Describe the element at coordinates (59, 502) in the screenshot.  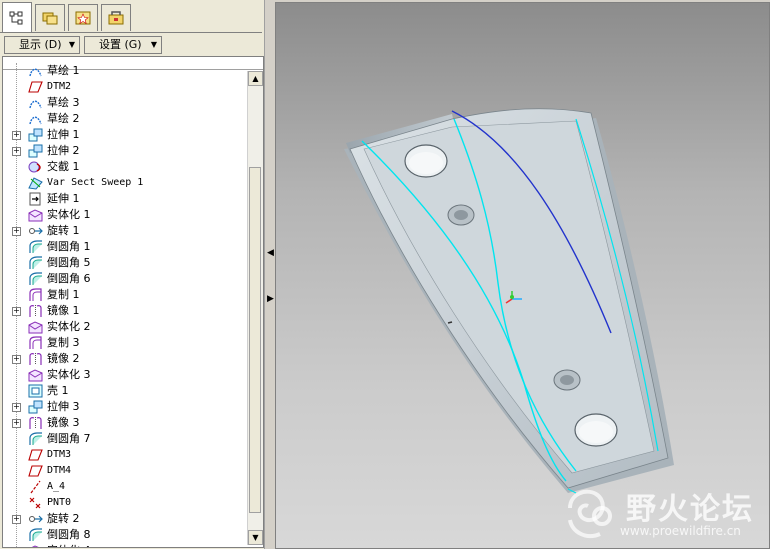
I see `tree-item-label: PNT0` at that location.